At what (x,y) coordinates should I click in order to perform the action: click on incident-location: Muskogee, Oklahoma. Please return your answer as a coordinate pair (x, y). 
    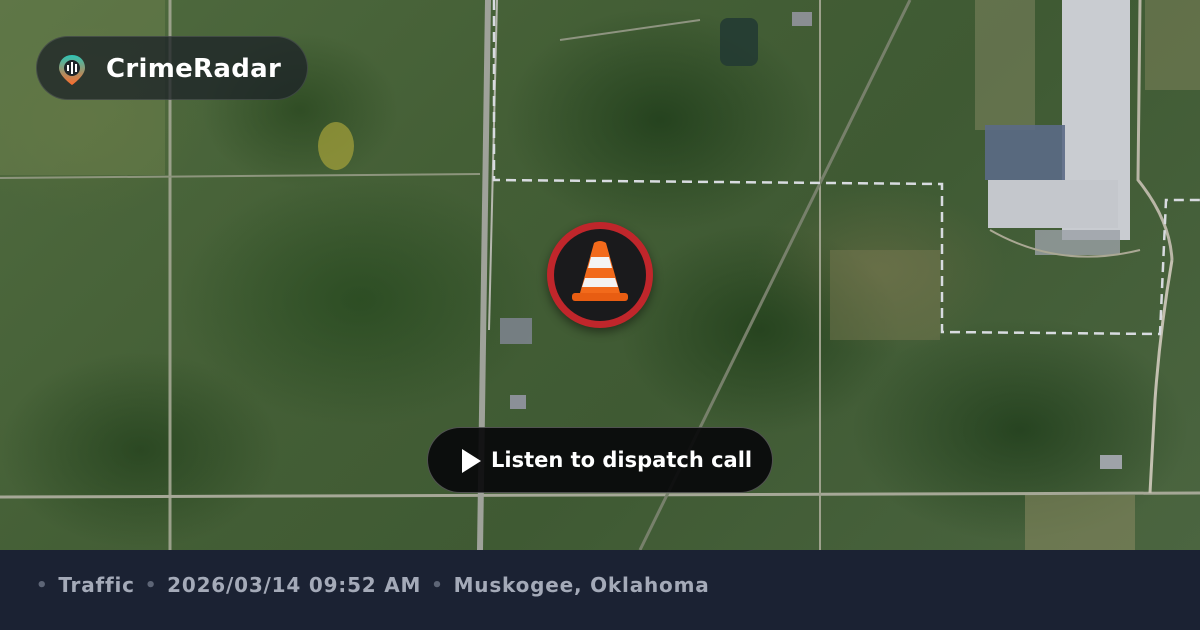
    Looking at the image, I should click on (581, 585).